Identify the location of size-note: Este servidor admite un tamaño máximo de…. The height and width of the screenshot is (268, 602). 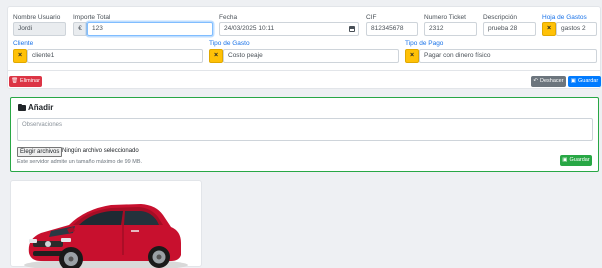
(80, 162).